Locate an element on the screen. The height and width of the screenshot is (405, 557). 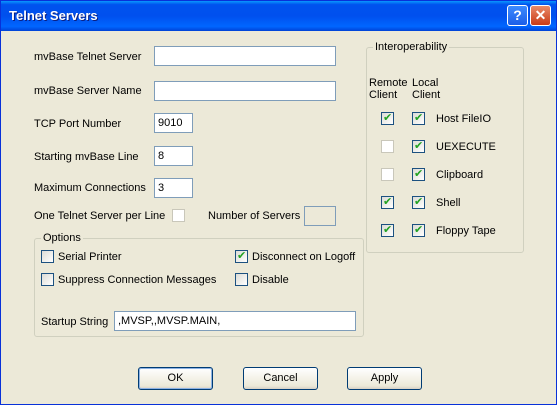
disconnect-logoff-label: Disconnect on Logoff is located at coordinates (304, 257).